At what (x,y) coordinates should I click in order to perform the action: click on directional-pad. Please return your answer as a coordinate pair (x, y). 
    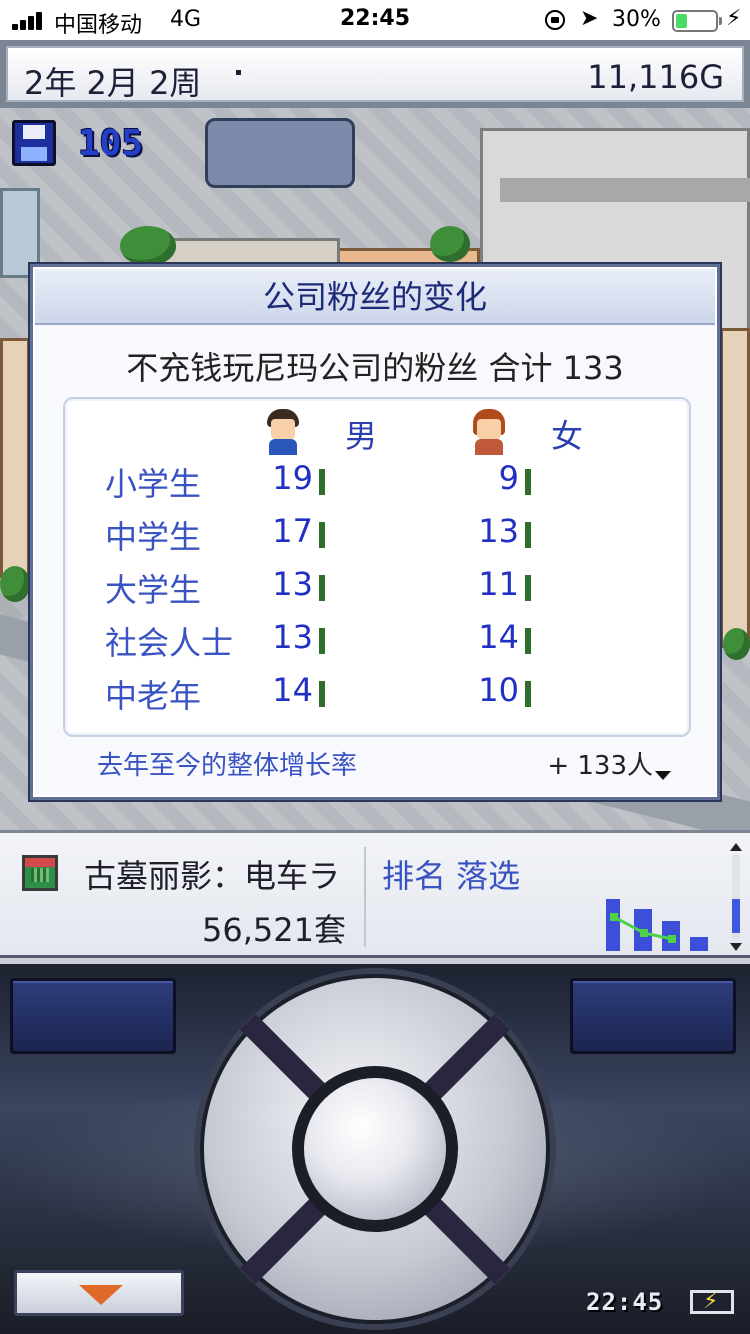
    Looking at the image, I should click on (375, 1149).